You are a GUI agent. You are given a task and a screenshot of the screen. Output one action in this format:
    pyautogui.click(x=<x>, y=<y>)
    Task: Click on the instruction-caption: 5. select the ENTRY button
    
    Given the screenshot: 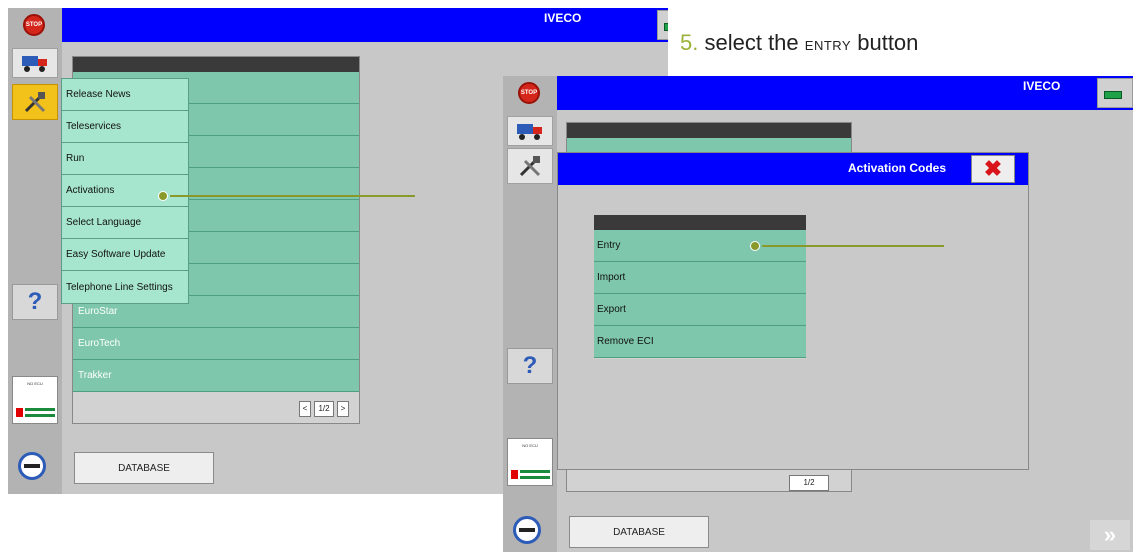 What is the action you would take?
    pyautogui.click(x=799, y=43)
    